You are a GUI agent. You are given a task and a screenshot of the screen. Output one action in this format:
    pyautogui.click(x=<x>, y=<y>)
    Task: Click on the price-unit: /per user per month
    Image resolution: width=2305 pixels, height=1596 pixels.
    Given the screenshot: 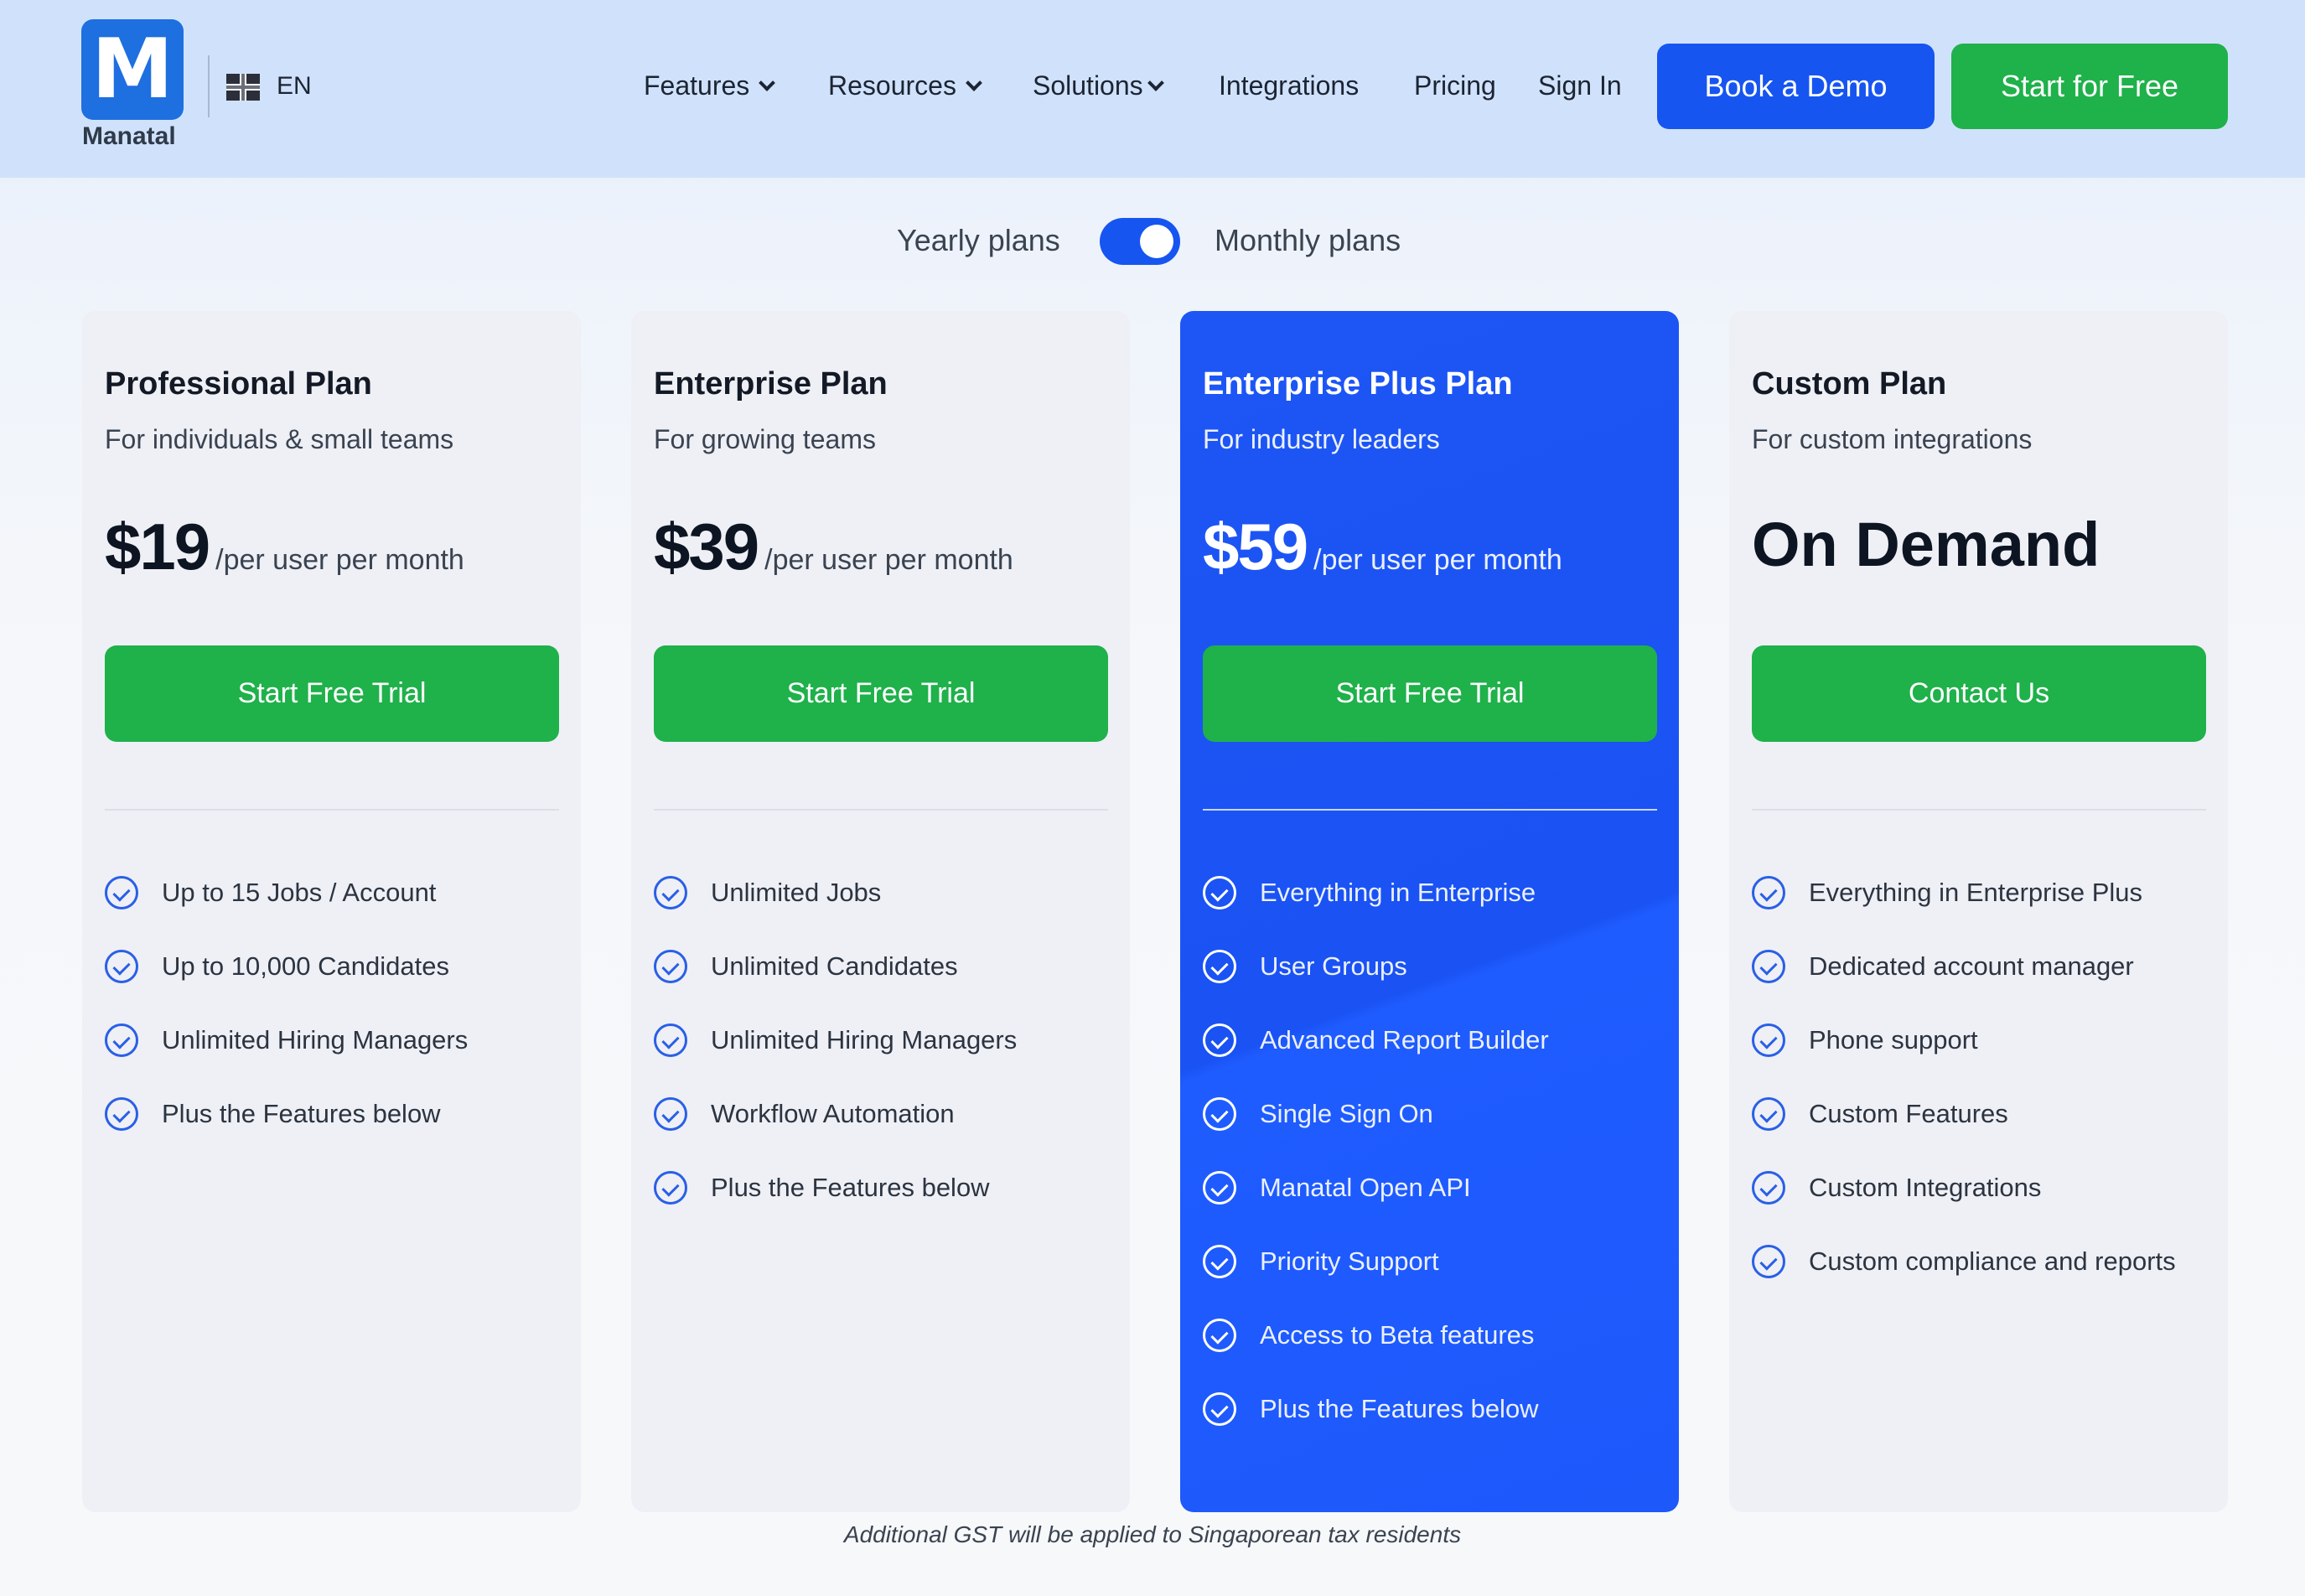 What is the action you would take?
    pyautogui.click(x=1437, y=560)
    